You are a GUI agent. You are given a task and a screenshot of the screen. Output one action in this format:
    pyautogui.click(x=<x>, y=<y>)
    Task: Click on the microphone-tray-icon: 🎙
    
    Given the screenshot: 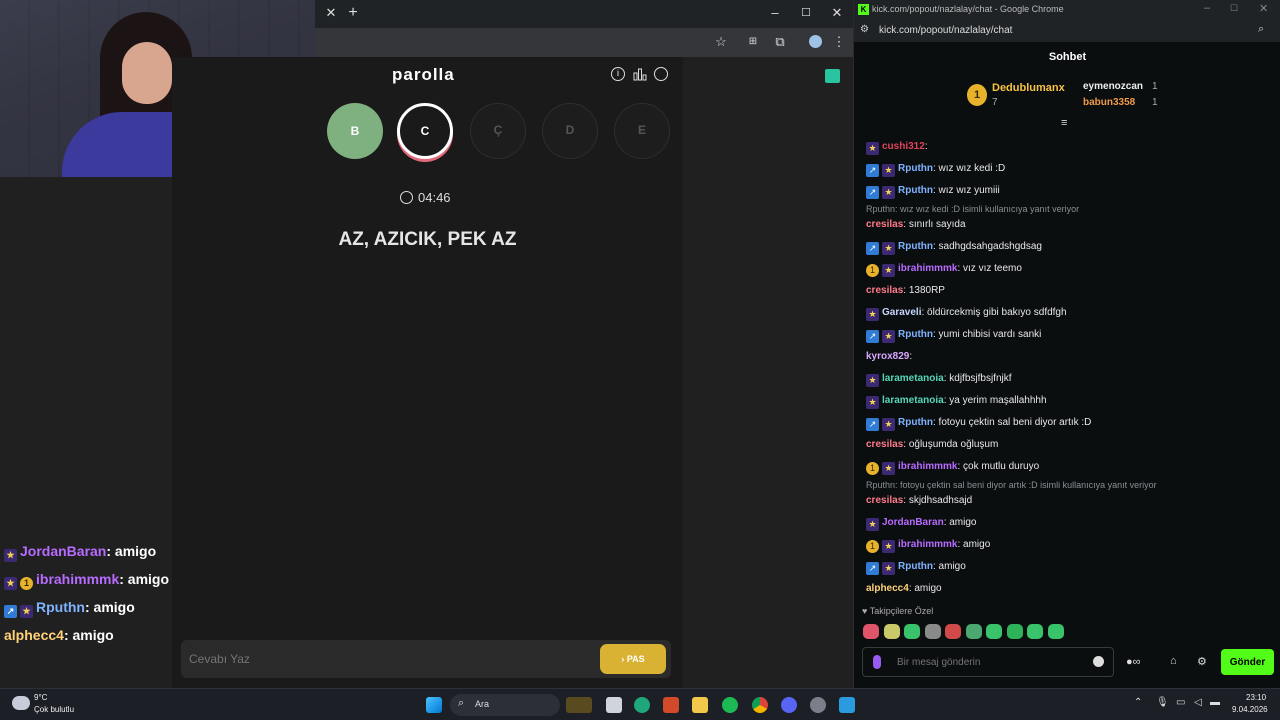 What is the action you would take?
    pyautogui.click(x=1162, y=702)
    